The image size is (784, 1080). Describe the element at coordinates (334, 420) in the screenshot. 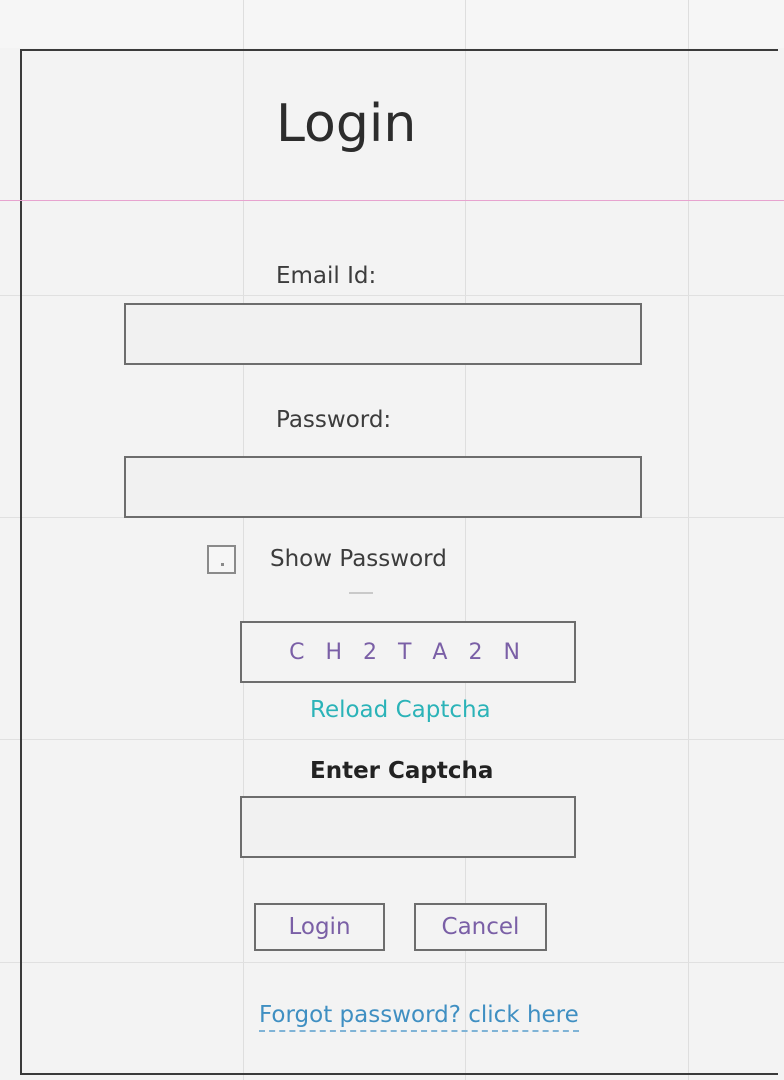

I see `password-label: Password:` at that location.